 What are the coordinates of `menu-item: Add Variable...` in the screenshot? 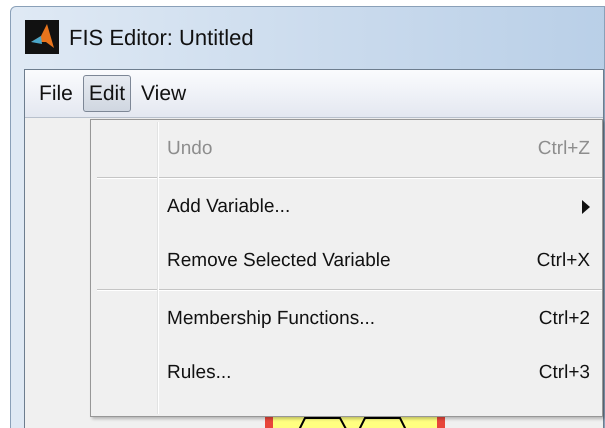 It's located at (346, 207).